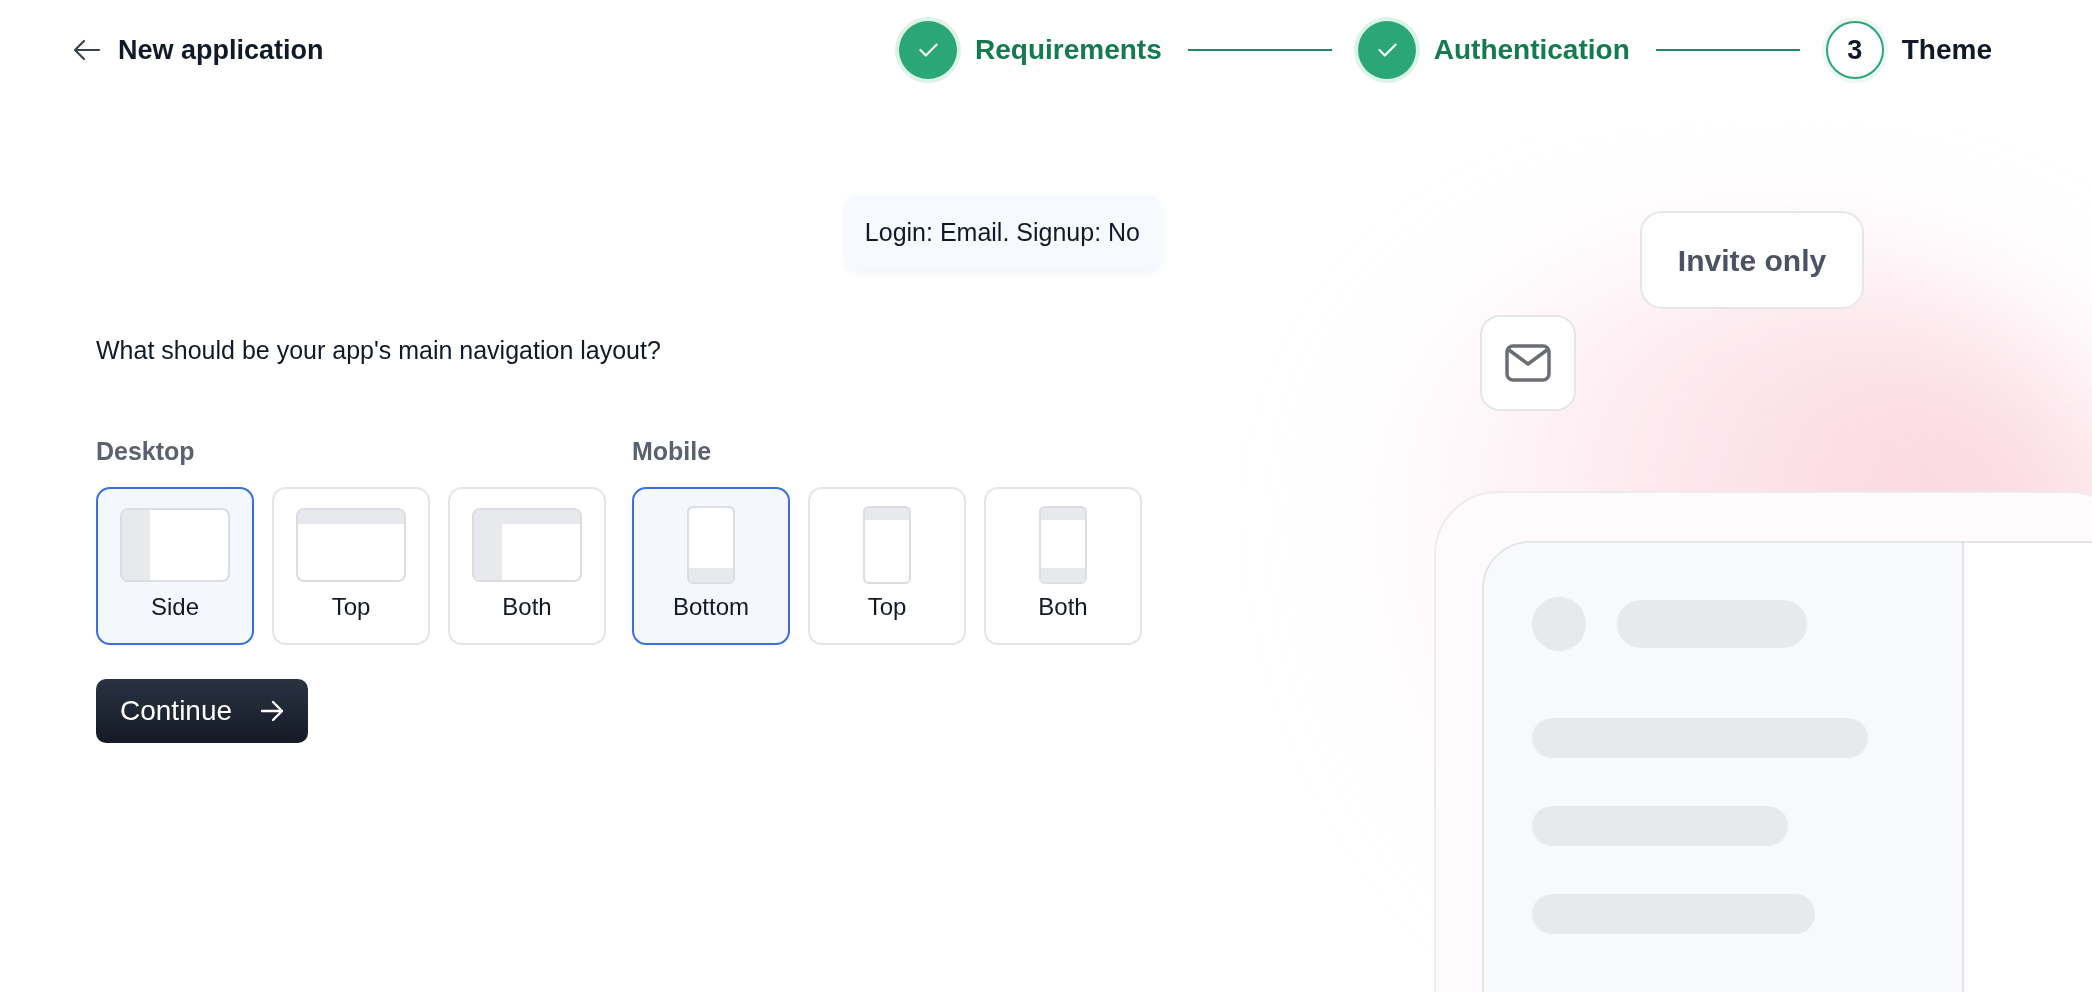 This screenshot has height=992, width=2092. What do you see at coordinates (221, 50) in the screenshot?
I see `page-title: New application` at bounding box center [221, 50].